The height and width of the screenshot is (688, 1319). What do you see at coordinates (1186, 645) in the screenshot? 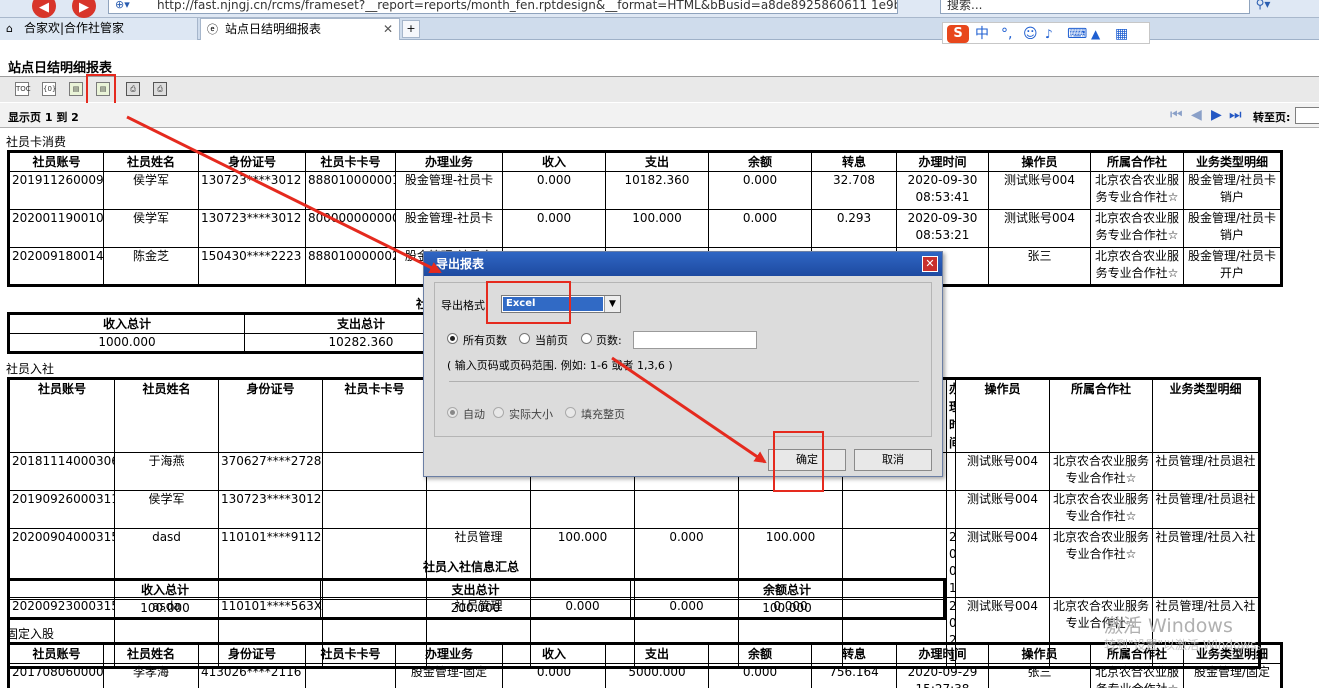
I see `windows-activation-subtext: 转到"设置"以激活 Windows。` at bounding box center [1186, 645].